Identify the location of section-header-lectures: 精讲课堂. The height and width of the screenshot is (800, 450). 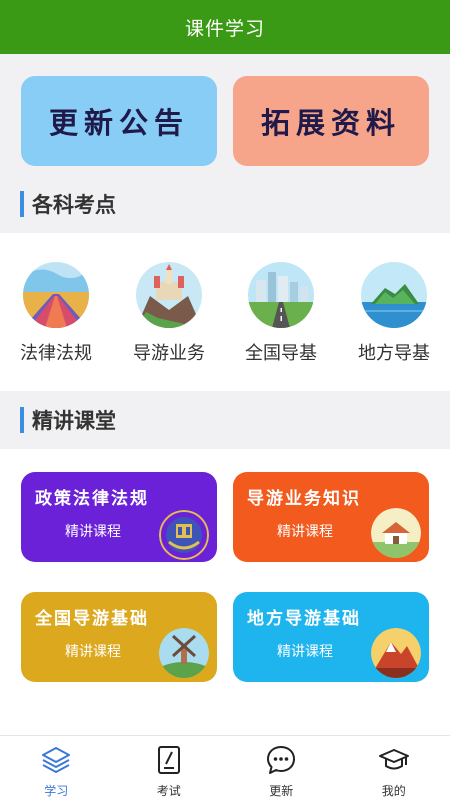
(225, 420).